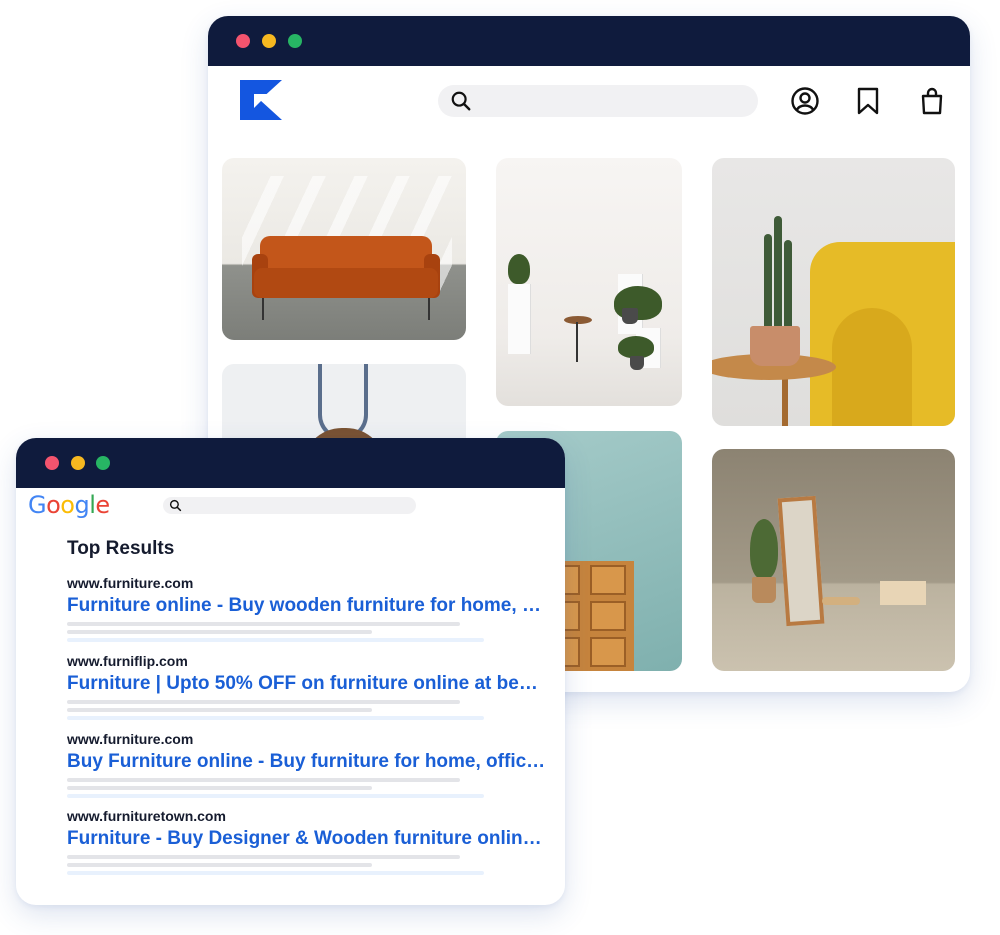 The height and width of the screenshot is (935, 1000). Describe the element at coordinates (903, 593) in the screenshot. I see `side-table` at that location.